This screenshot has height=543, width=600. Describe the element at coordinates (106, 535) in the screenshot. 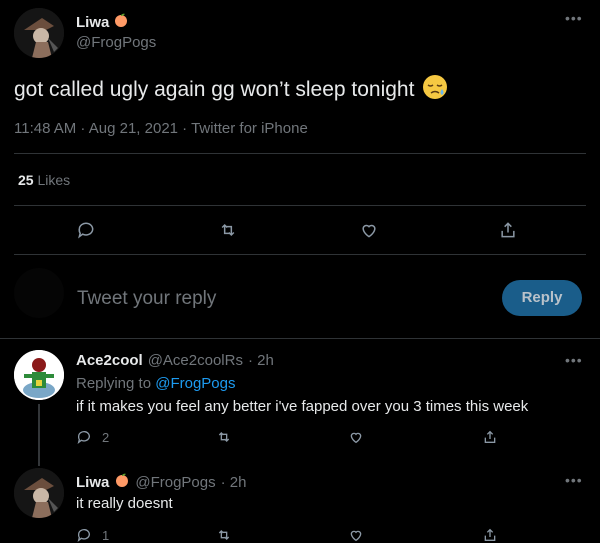

I see `reply-count: 1` at that location.